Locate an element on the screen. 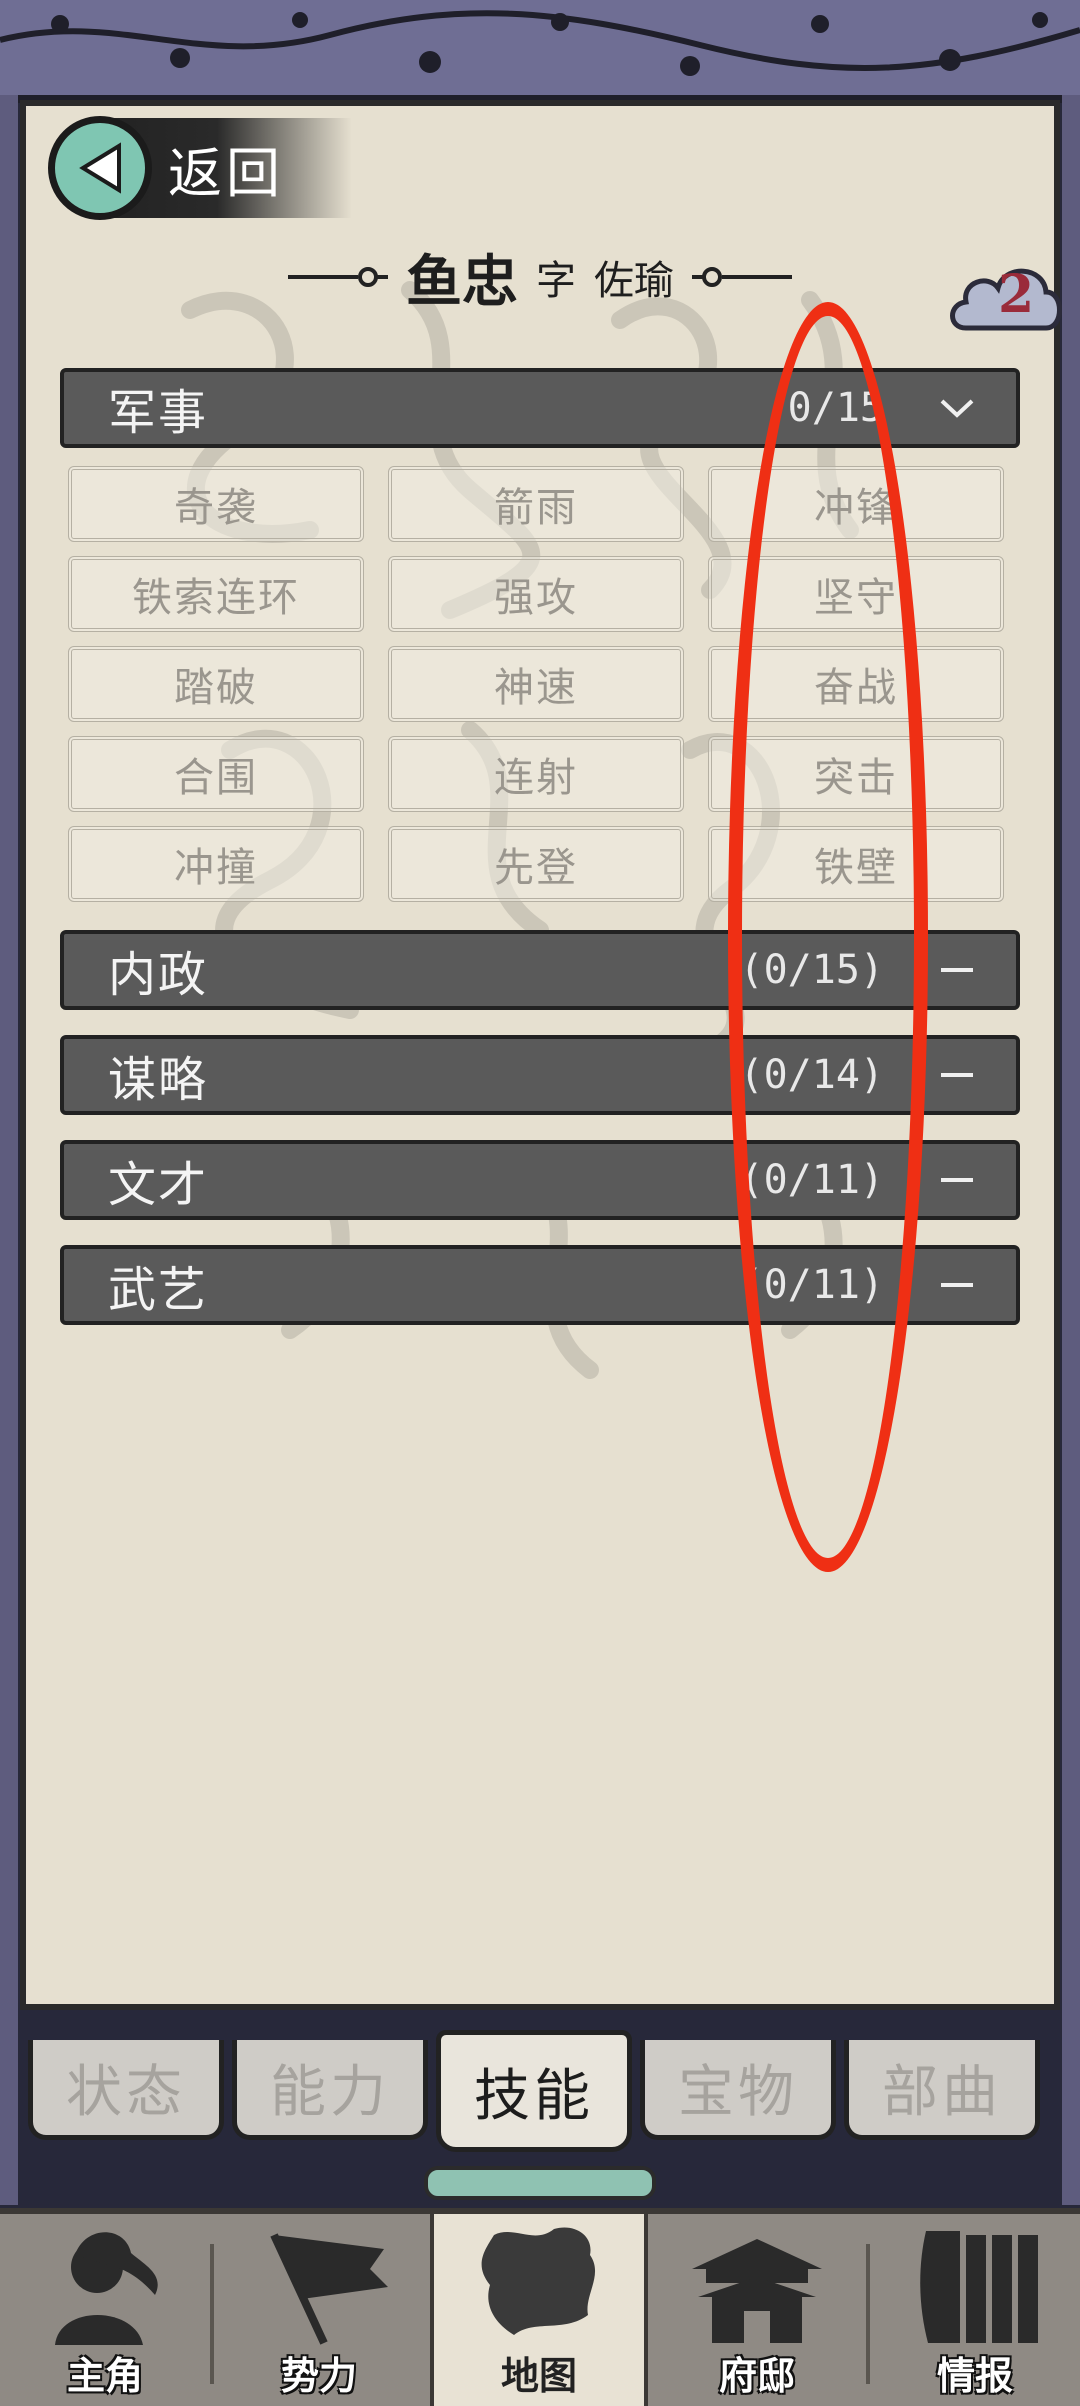 The image size is (1080, 2406). notification-badge: 2 is located at coordinates (1006, 300).